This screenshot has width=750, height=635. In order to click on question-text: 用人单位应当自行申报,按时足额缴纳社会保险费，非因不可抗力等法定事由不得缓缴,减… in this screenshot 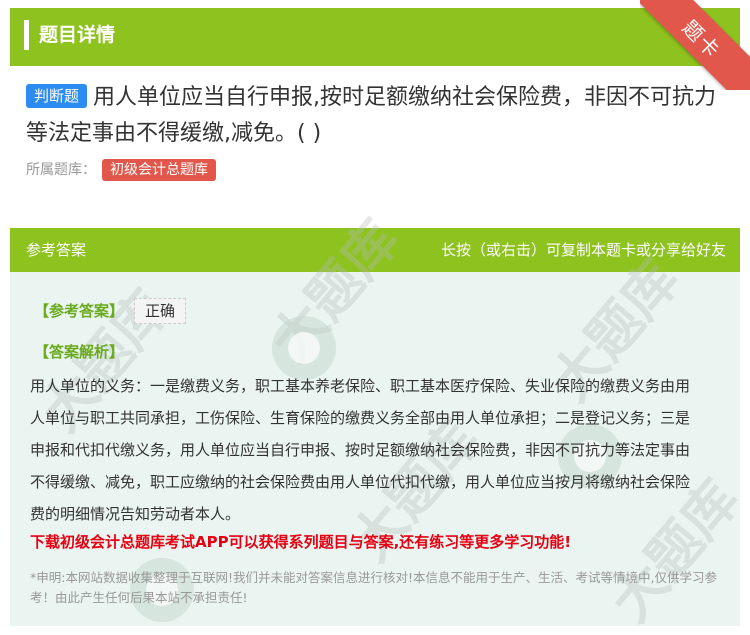, I will do `click(371, 115)`.